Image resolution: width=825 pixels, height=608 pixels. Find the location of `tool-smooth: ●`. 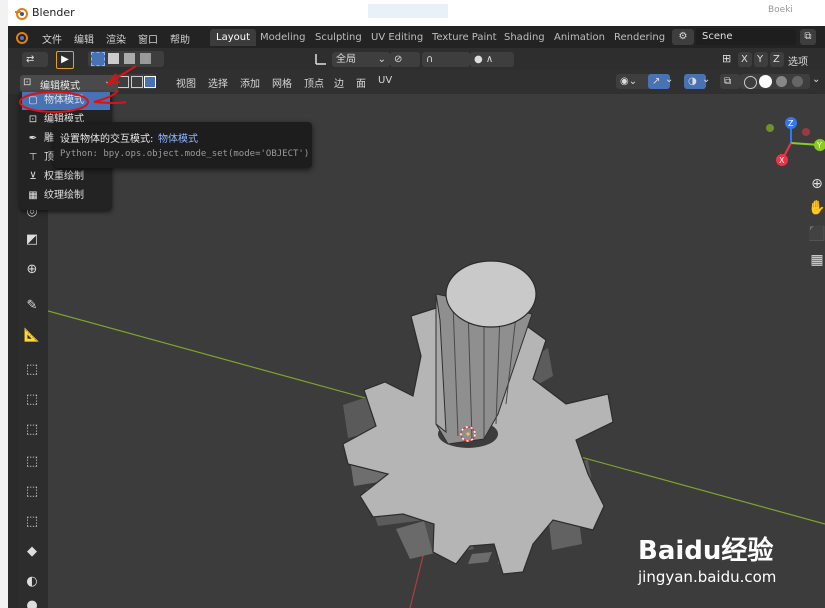

tool-smooth: ● is located at coordinates (32, 601).